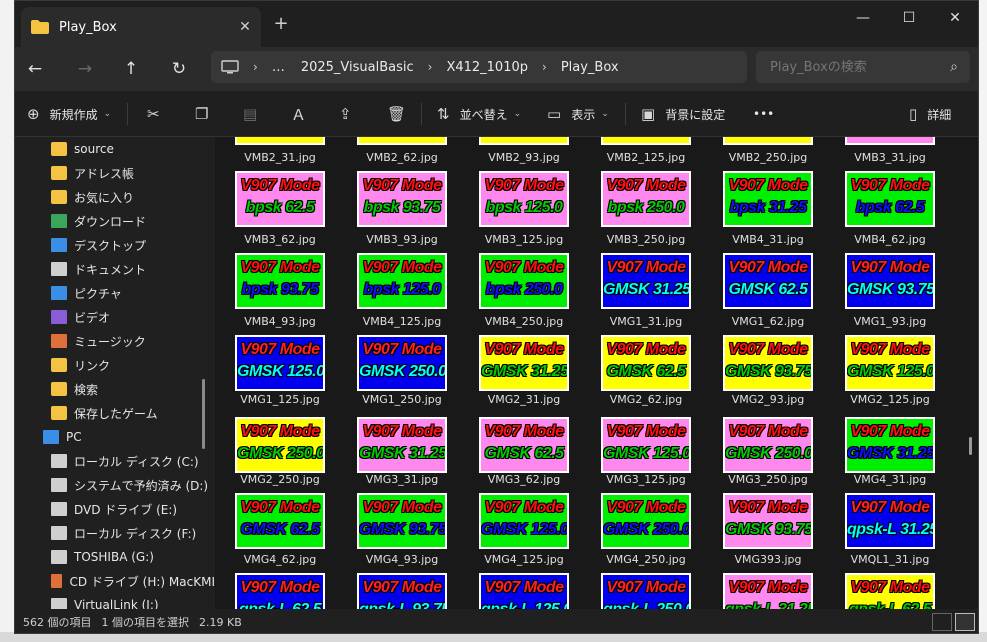 Image resolution: width=987 pixels, height=642 pixels. Describe the element at coordinates (281, 24) in the screenshot. I see `new-tab-button: +` at that location.